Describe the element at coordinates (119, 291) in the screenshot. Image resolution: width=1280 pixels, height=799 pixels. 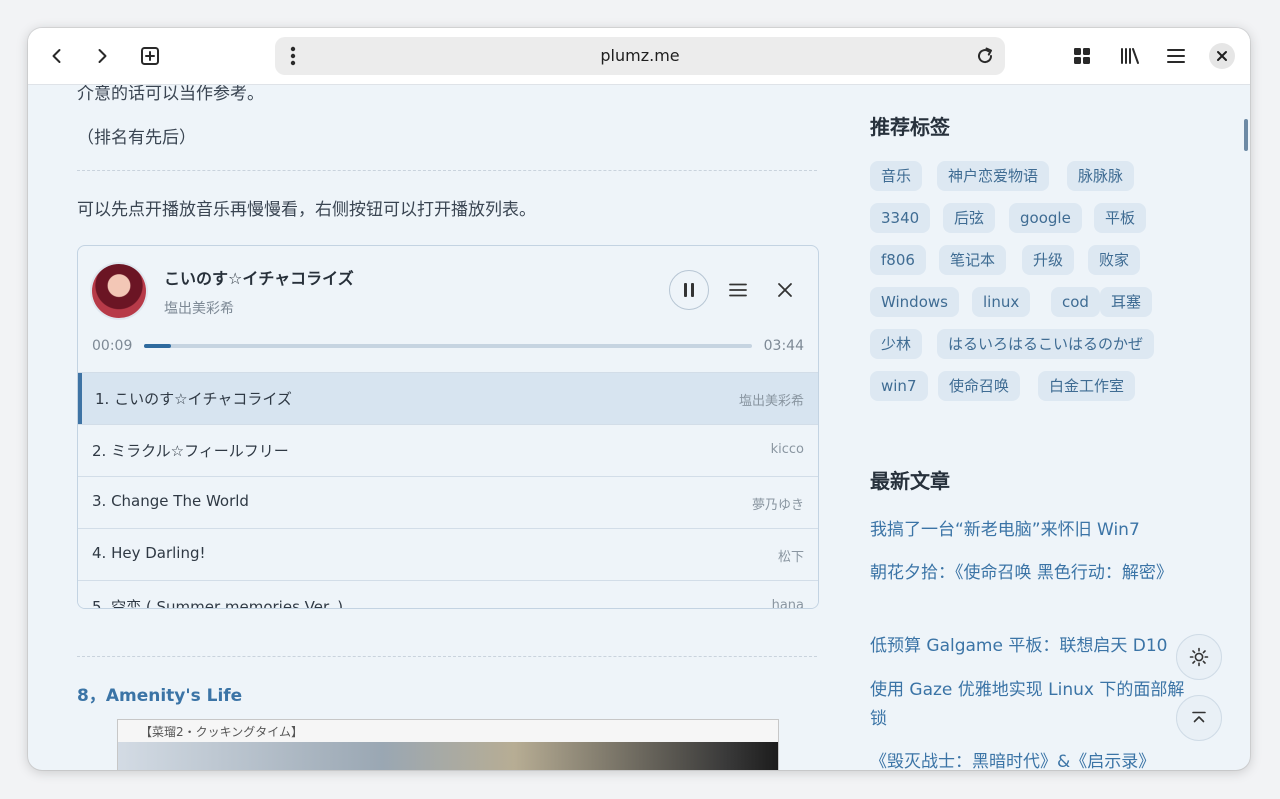
I see `album-cover` at that location.